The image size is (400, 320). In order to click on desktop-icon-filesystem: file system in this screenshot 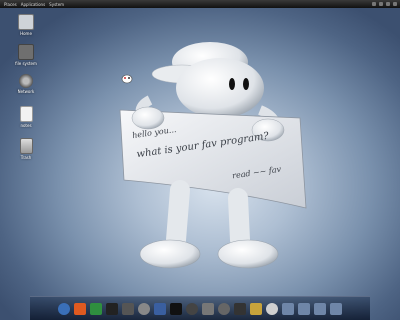, I will do `click(26, 55)`.